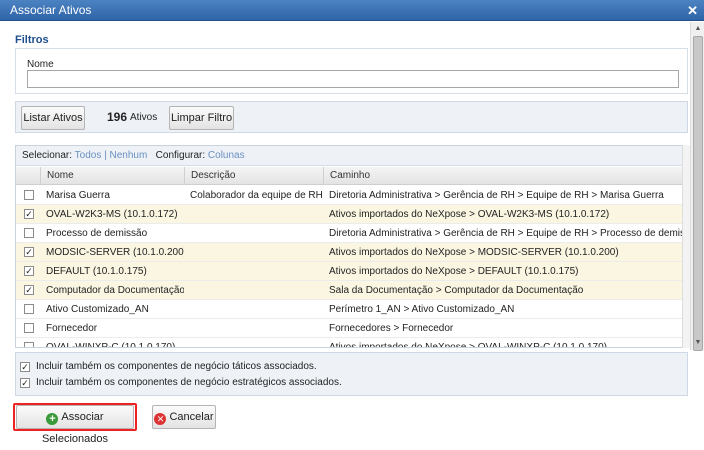 This screenshot has height=450, width=704. I want to click on row-name-cell: Marisa Guerra, so click(78, 195).